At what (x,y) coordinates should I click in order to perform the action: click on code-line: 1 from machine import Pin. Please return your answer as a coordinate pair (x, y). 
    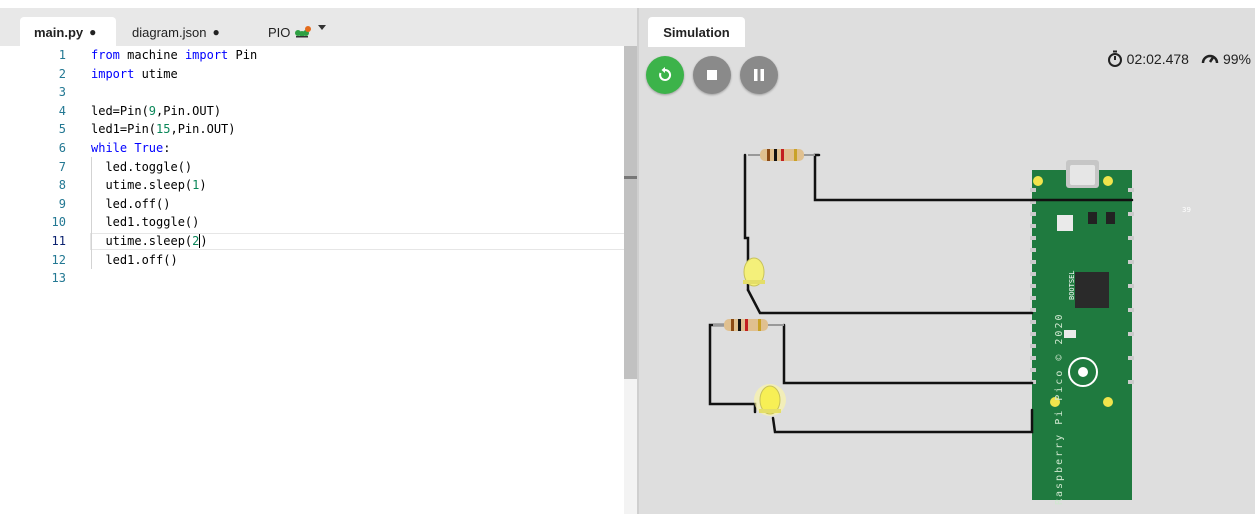
    Looking at the image, I should click on (318, 55).